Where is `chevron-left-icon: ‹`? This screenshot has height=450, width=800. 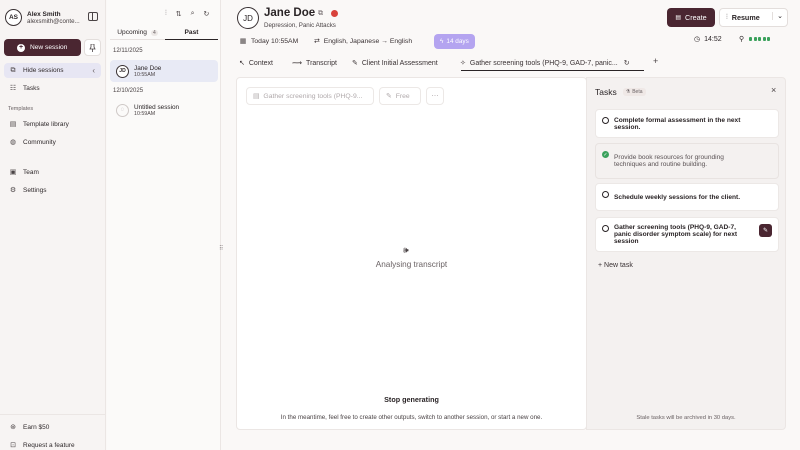 chevron-left-icon: ‹ is located at coordinates (93, 70).